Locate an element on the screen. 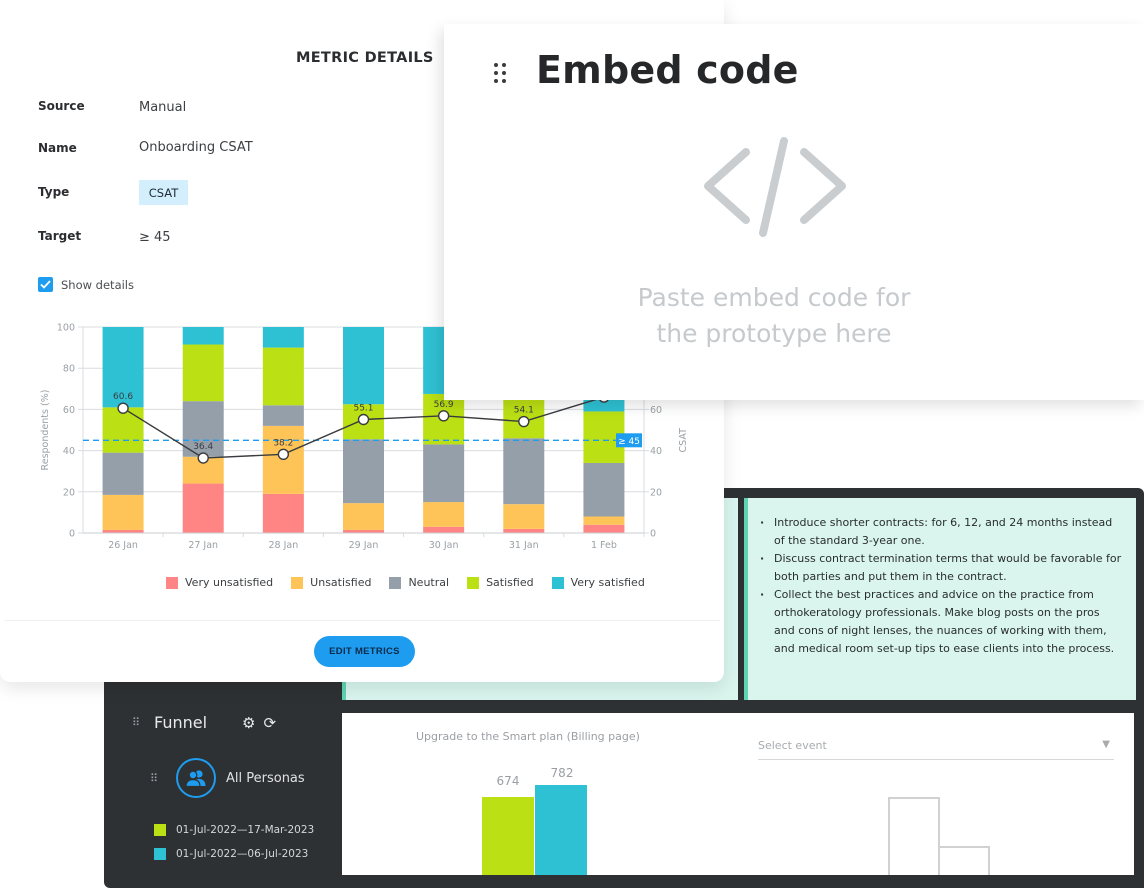 Image resolution: width=1144 pixels, height=888 pixels. embed-title: Embed code is located at coordinates (667, 70).